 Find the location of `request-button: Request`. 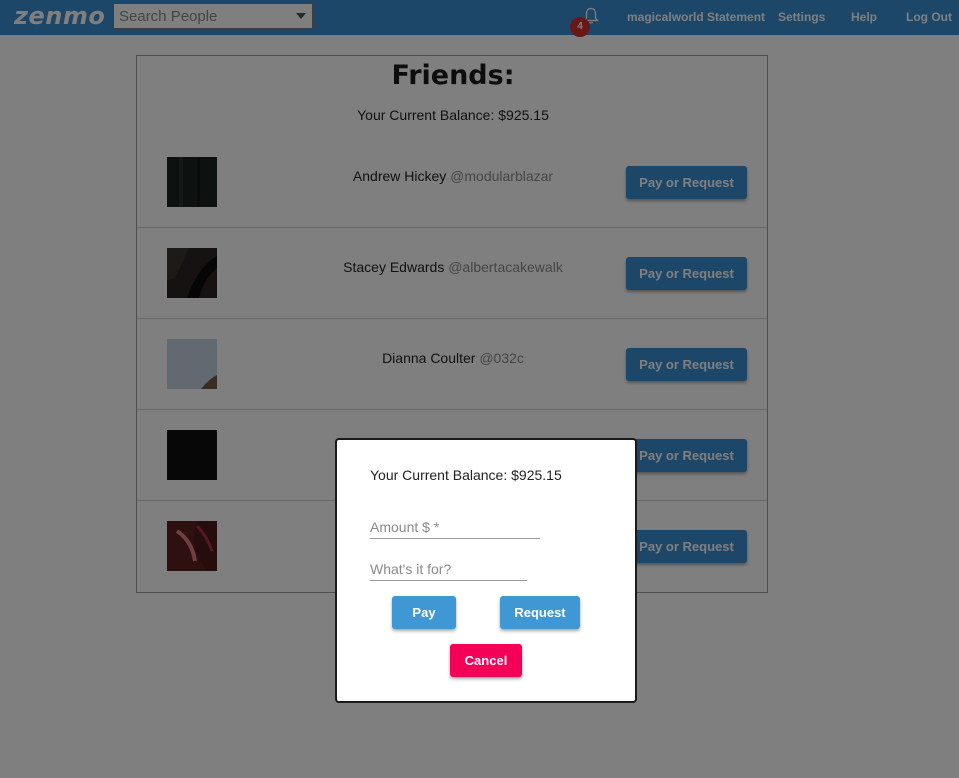

request-button: Request is located at coordinates (540, 612).